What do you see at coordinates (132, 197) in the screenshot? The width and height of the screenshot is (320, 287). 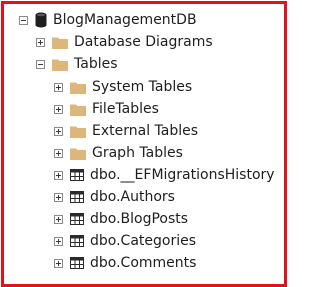 I see `tree-node-label: dbo.Authors` at bounding box center [132, 197].